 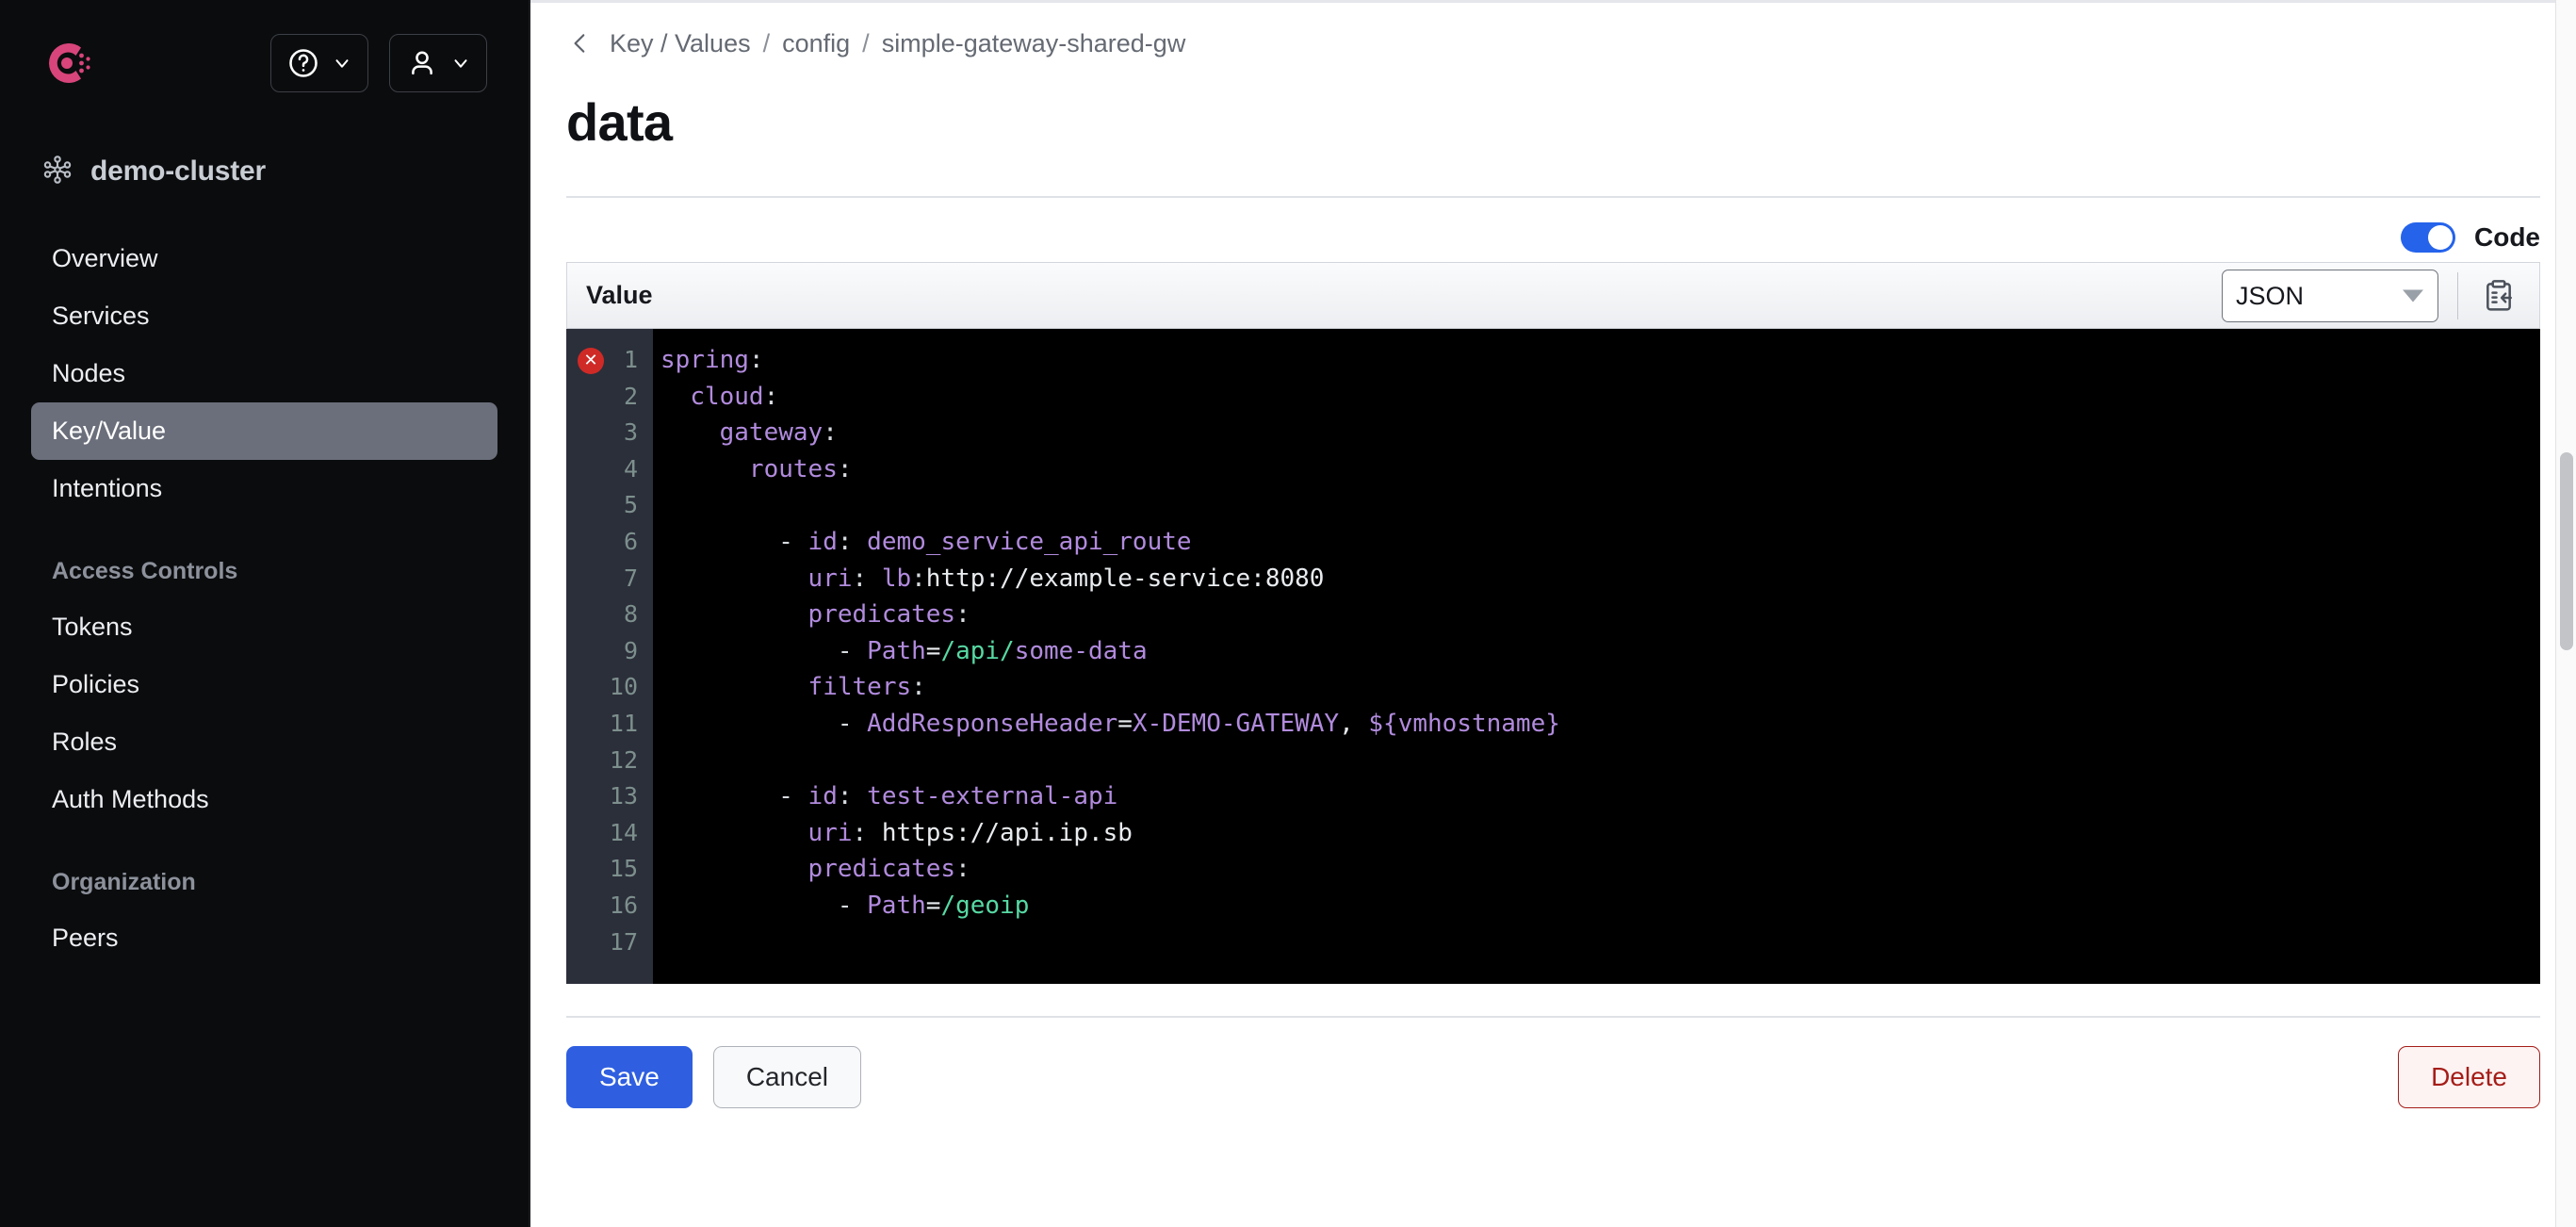 I want to click on line-number: 16, so click(x=623, y=905).